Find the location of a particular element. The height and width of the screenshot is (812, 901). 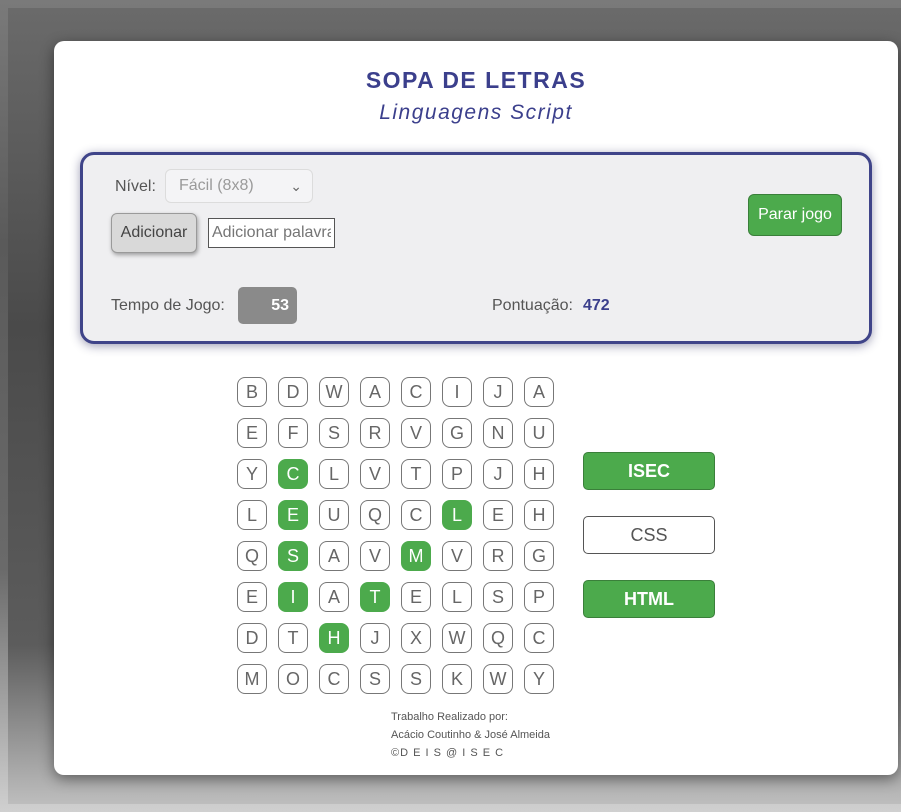

footer-authors: Acácio Coutinho & José Almeida is located at coordinates (470, 735).